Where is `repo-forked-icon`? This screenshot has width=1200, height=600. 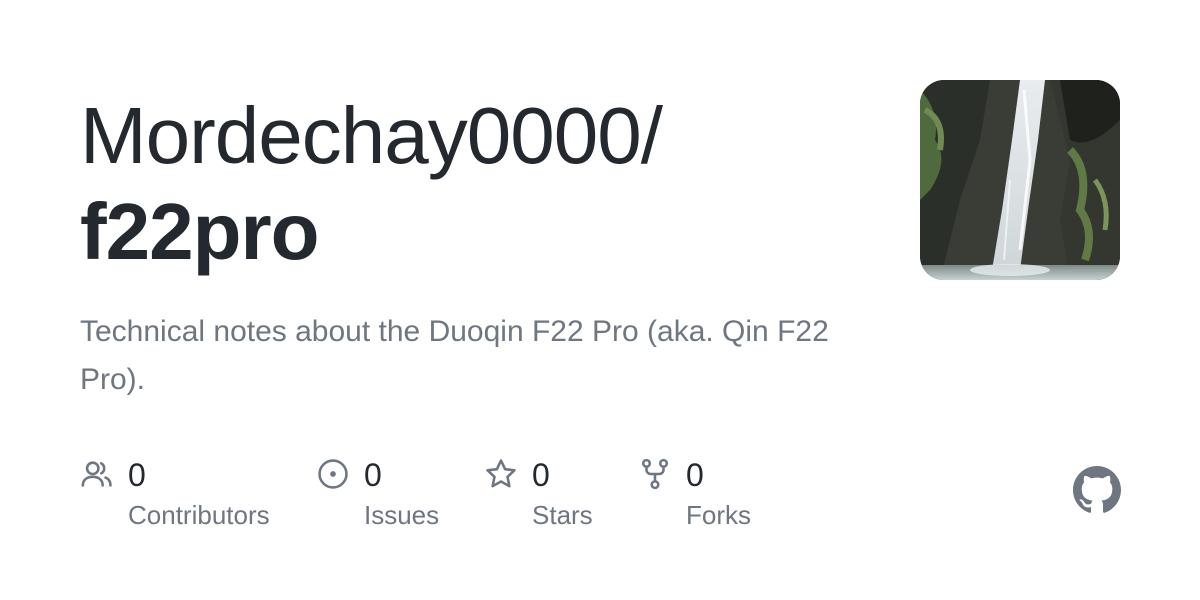 repo-forked-icon is located at coordinates (655, 474).